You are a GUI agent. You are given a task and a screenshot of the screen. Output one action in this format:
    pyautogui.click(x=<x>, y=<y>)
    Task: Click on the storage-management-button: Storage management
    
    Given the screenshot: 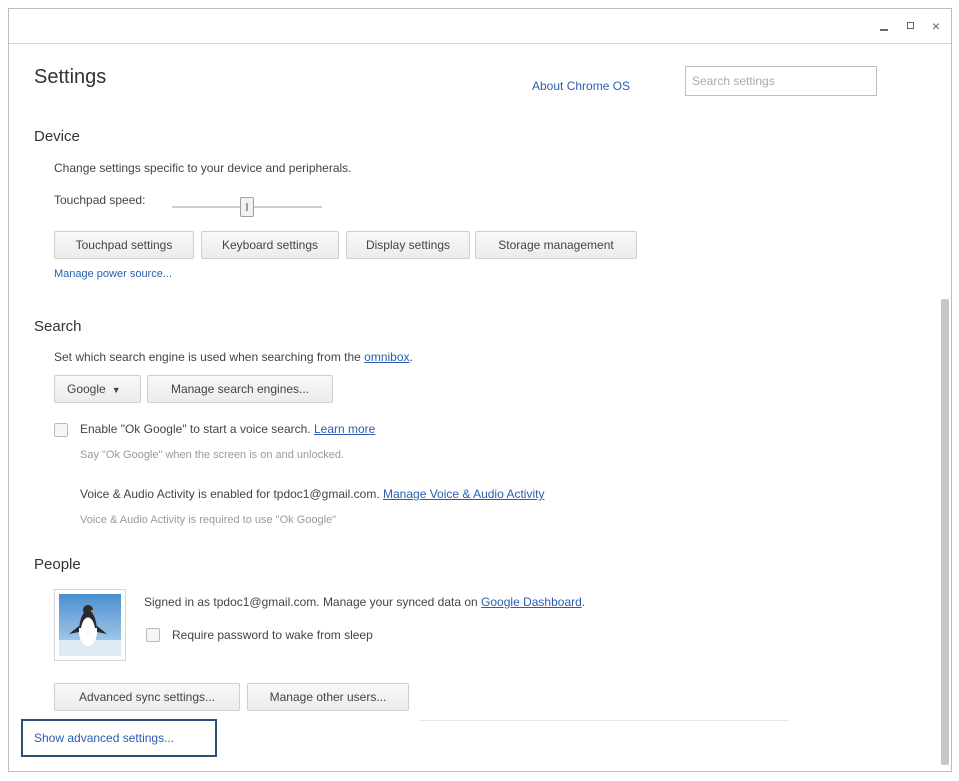 What is the action you would take?
    pyautogui.click(x=556, y=245)
    